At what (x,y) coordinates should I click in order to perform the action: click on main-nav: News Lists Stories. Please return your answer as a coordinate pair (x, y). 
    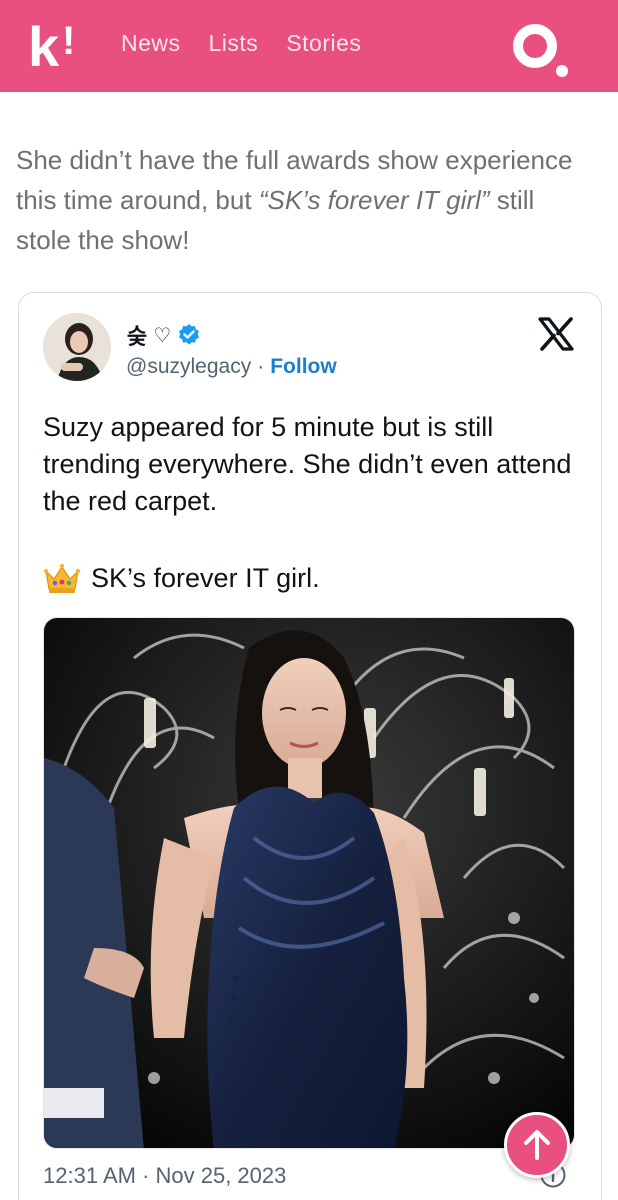
    Looking at the image, I should click on (241, 43).